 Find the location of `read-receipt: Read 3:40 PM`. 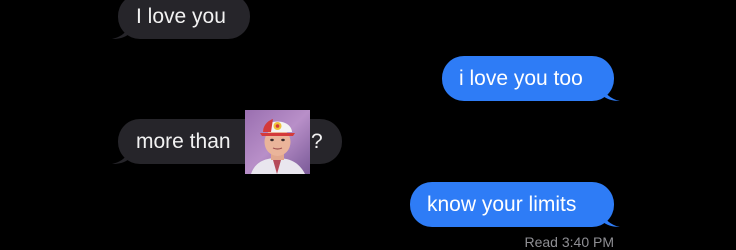

read-receipt: Read 3:40 PM is located at coordinates (569, 242).